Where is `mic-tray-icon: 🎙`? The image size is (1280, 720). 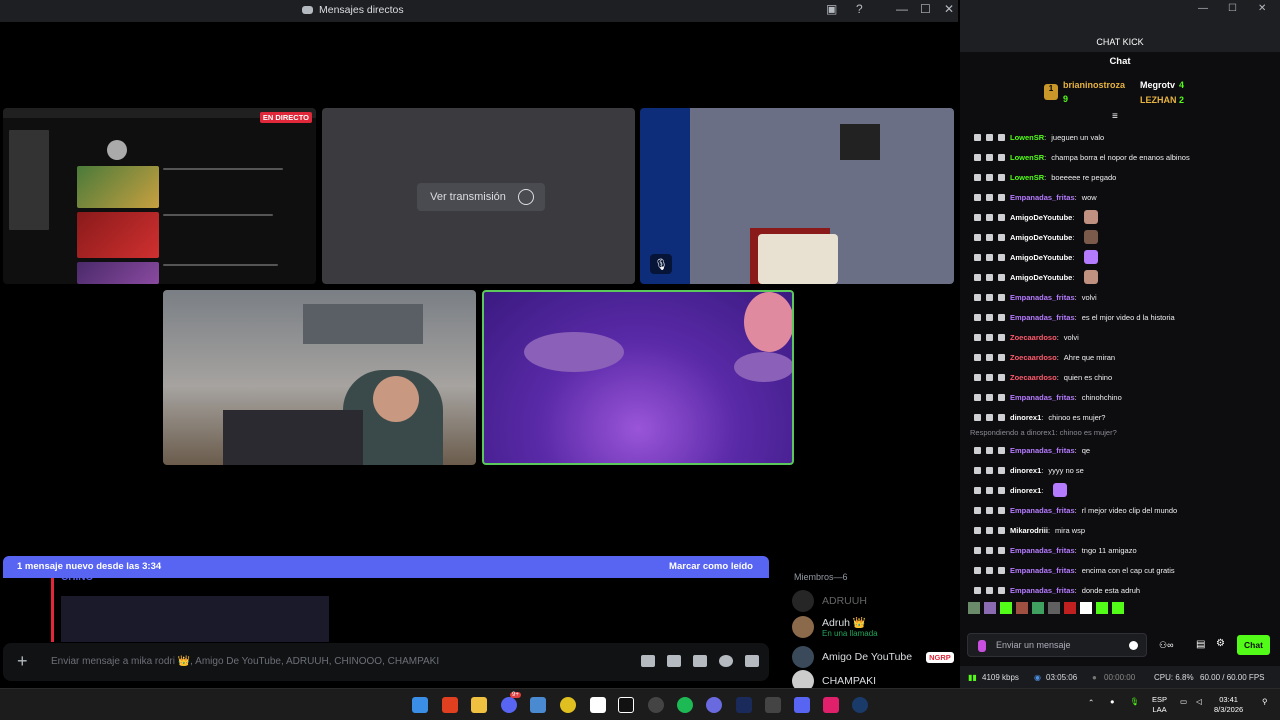 mic-tray-icon: 🎙 is located at coordinates (1135, 702).